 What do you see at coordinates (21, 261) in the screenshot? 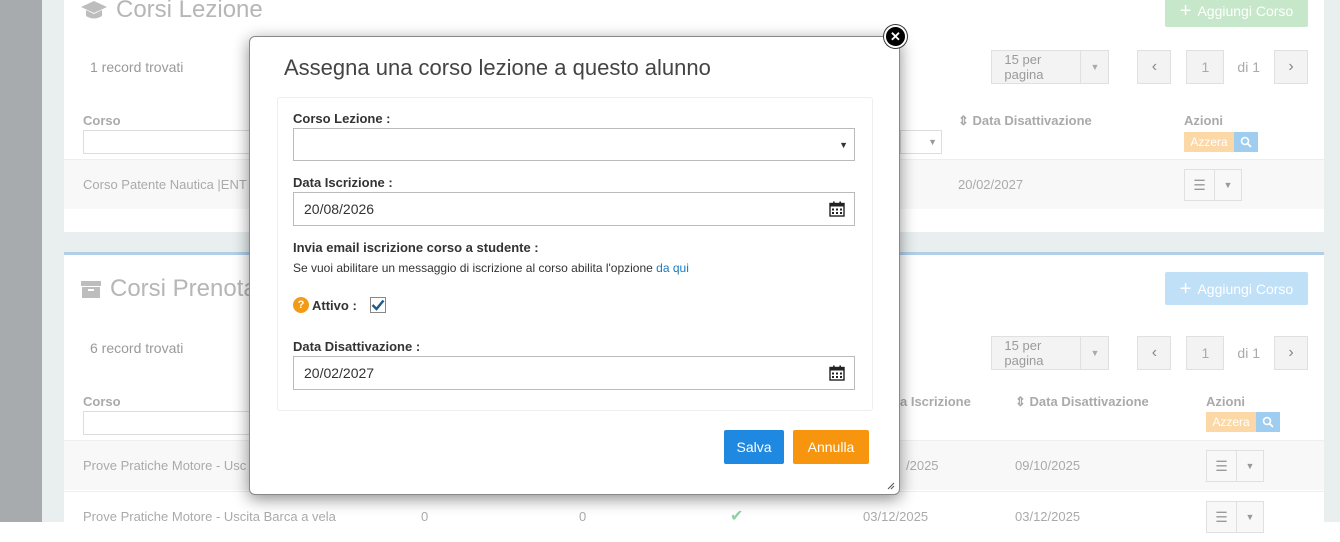
I see `left-sidebar-strip` at bounding box center [21, 261].